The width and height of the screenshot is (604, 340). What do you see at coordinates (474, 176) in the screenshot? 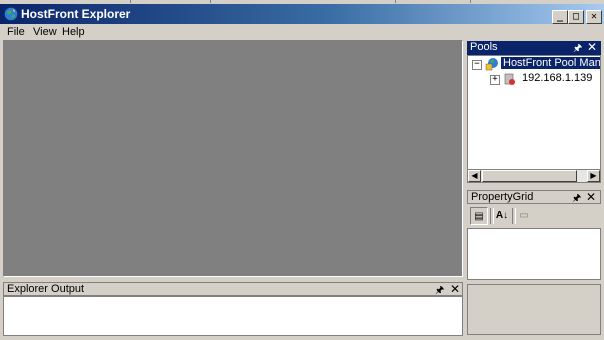
I see `scroll-left-button: ◀` at bounding box center [474, 176].